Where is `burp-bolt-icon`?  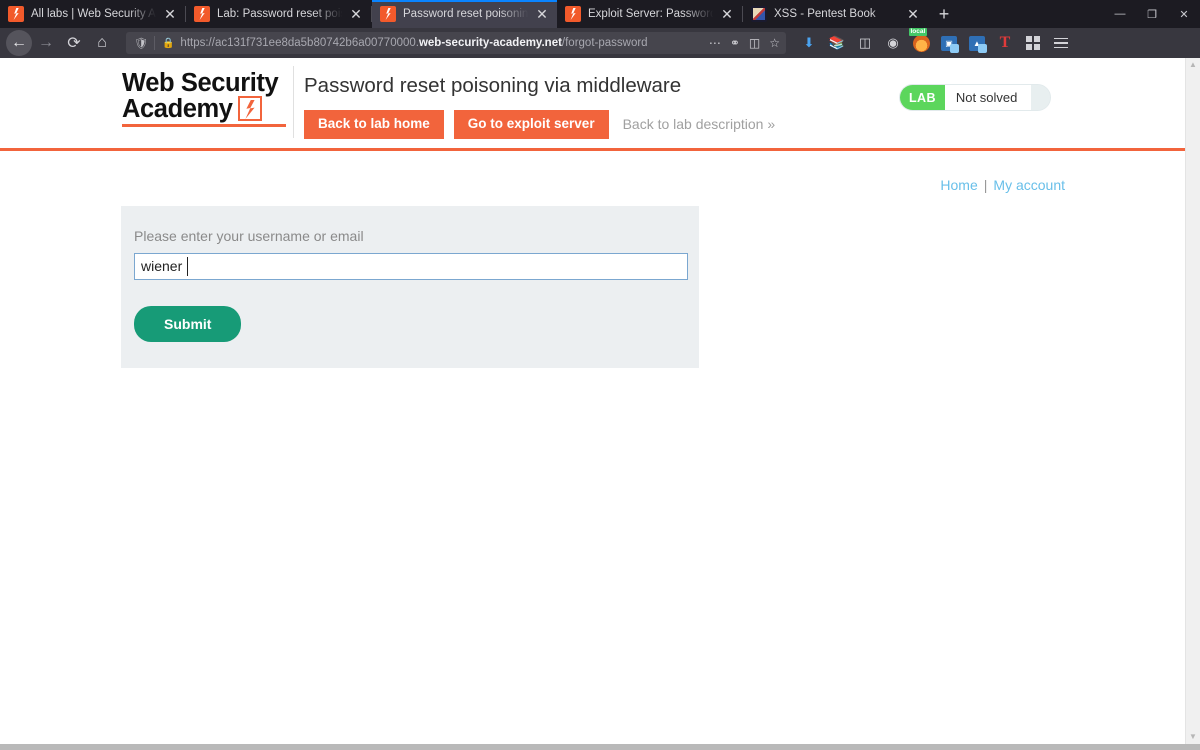
burp-bolt-icon is located at coordinates (249, 108).